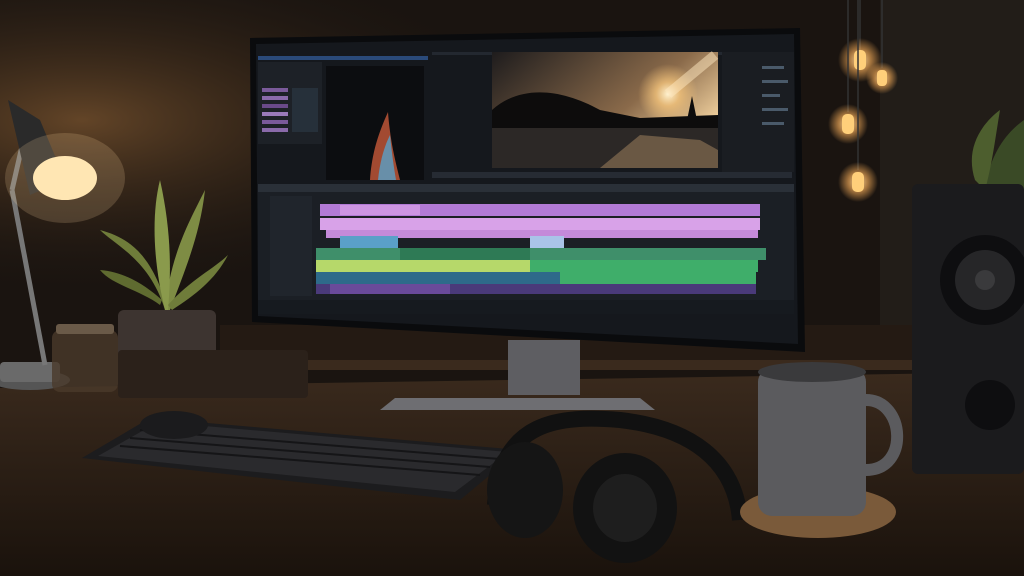 The height and width of the screenshot is (576, 1024). I want to click on speaker-icon, so click(968, 329).